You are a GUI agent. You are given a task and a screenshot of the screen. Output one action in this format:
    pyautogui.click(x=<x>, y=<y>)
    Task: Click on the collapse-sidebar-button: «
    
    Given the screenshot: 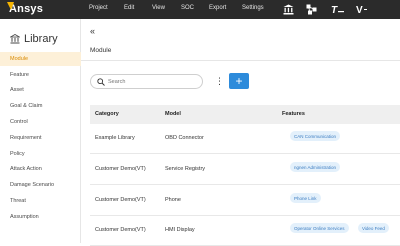 What is the action you would take?
    pyautogui.click(x=92, y=31)
    